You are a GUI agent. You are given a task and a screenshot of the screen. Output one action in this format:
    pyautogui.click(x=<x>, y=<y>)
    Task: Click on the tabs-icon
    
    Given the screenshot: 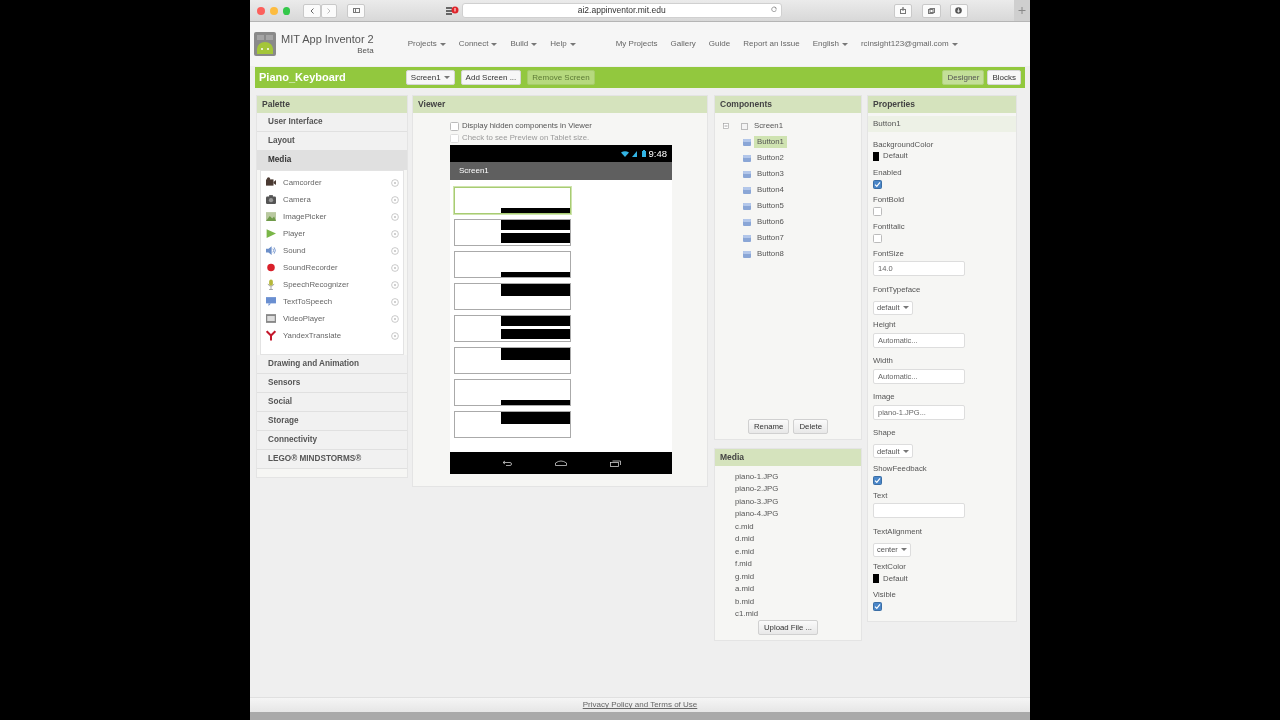 What is the action you would take?
    pyautogui.click(x=931, y=10)
    